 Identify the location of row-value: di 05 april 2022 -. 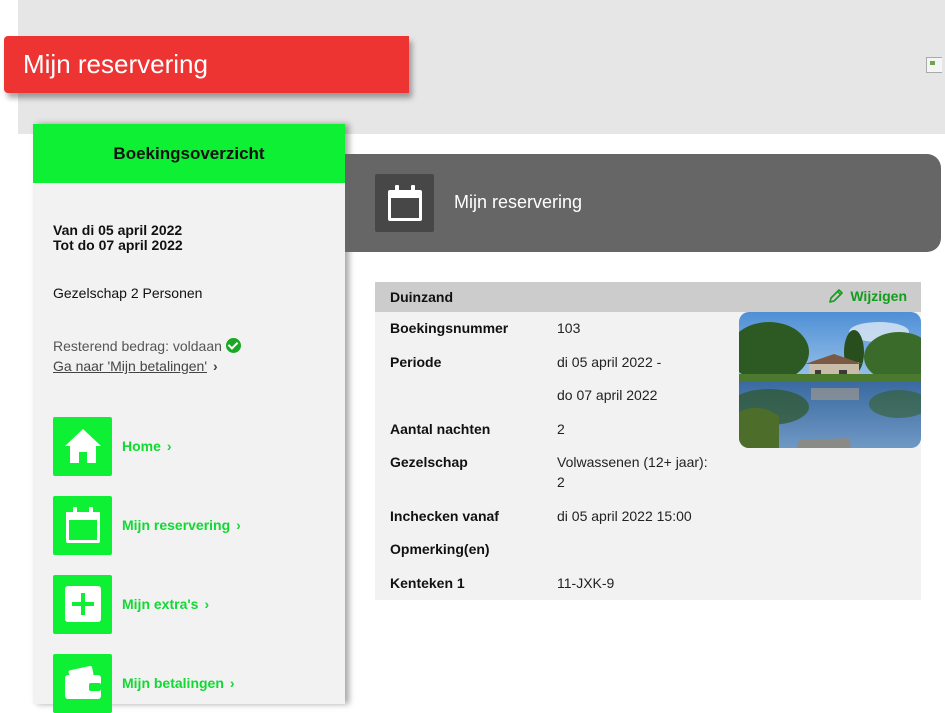
(609, 362).